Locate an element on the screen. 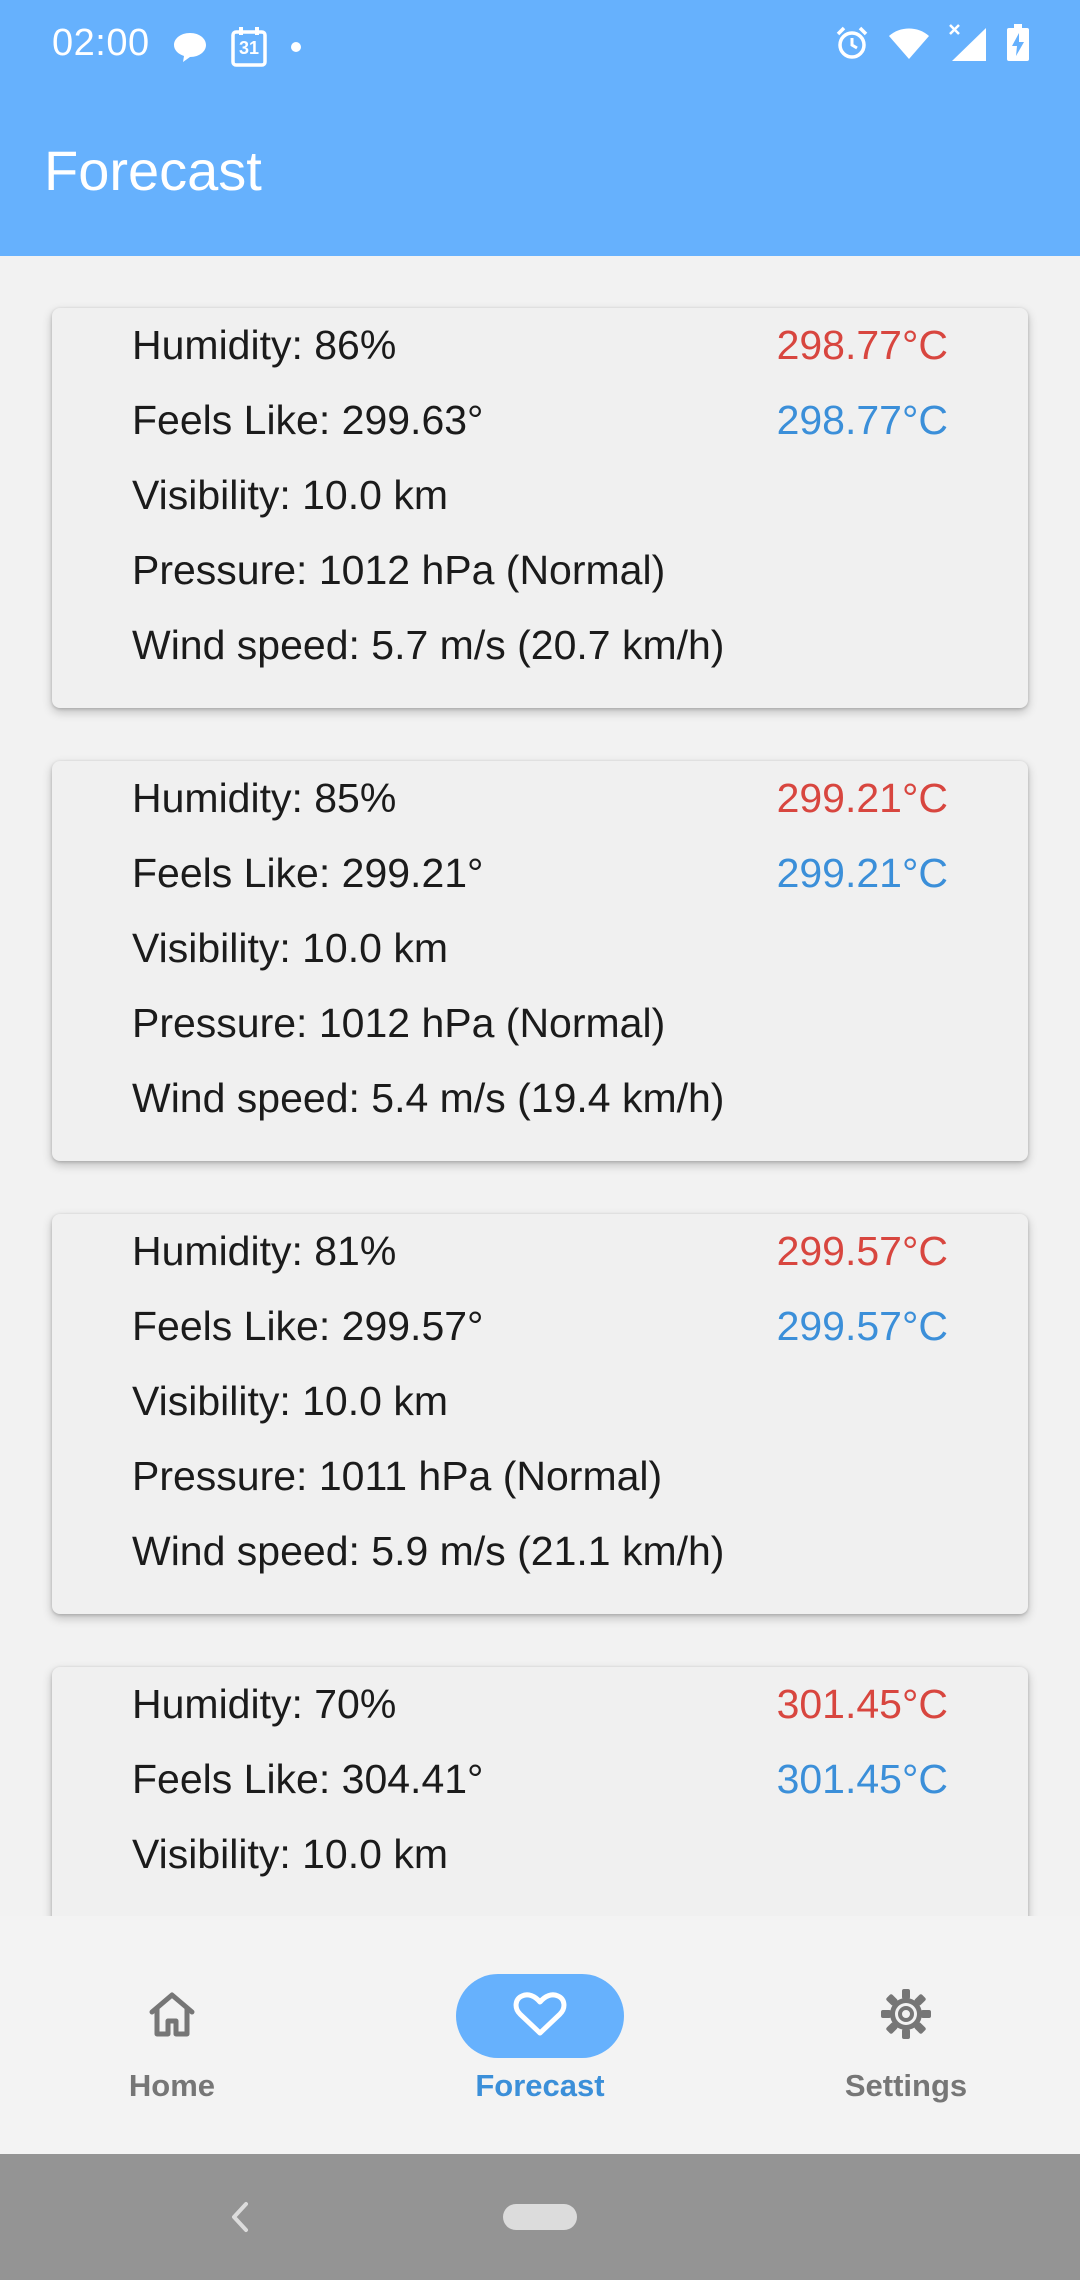  home-icon is located at coordinates (172, 2016).